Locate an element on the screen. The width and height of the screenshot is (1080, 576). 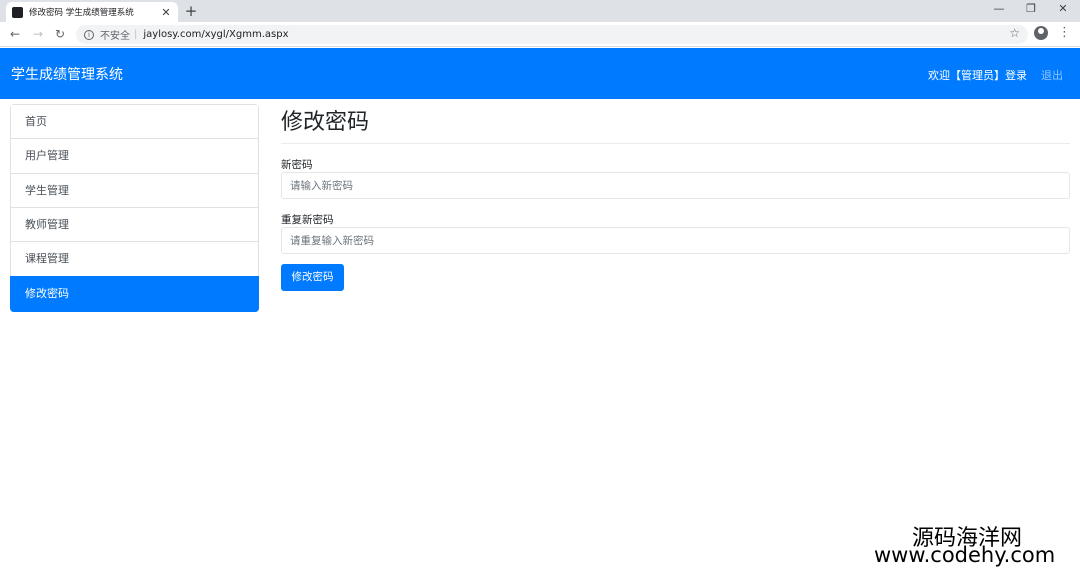
app-navbar: 学生成绩管理系统 欢迎【管理员】登录 退出 is located at coordinates (540, 73).